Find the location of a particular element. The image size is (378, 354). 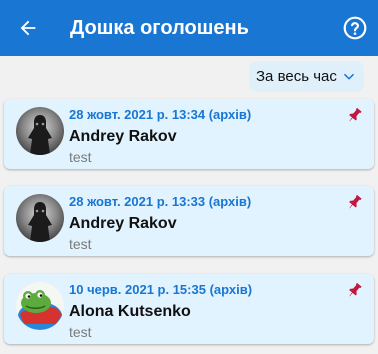

help-button is located at coordinates (355, 28).